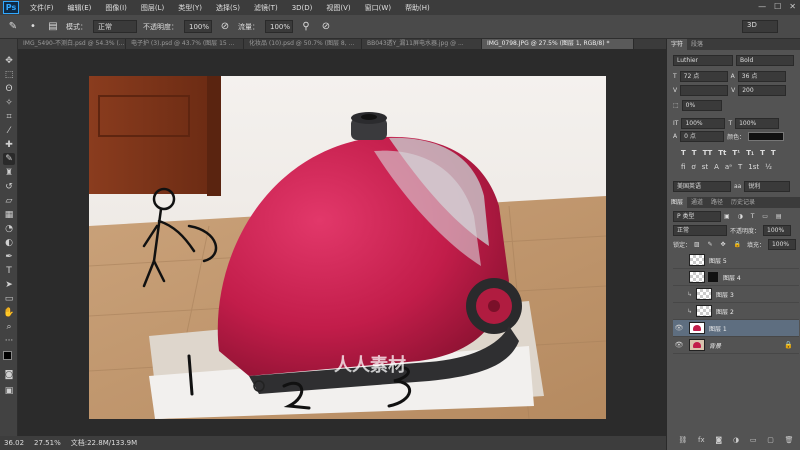 Image resolution: width=800 pixels, height=450 pixels. What do you see at coordinates (703, 123) in the screenshot?
I see `vertical-scale-input: 100%` at bounding box center [703, 123].